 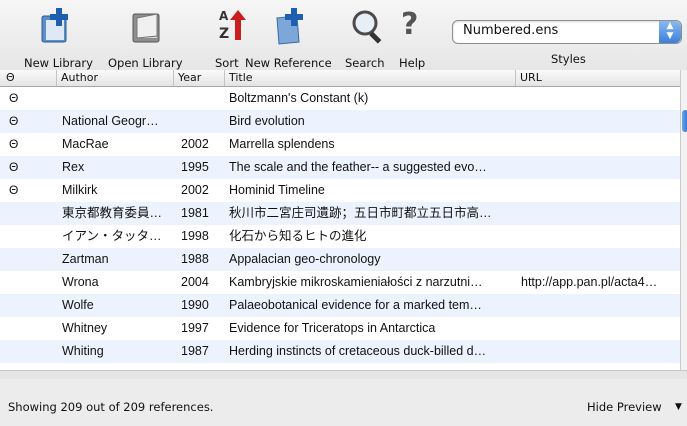 I want to click on column-header-bar: Θ Author Year Title URL, so click(x=340, y=78).